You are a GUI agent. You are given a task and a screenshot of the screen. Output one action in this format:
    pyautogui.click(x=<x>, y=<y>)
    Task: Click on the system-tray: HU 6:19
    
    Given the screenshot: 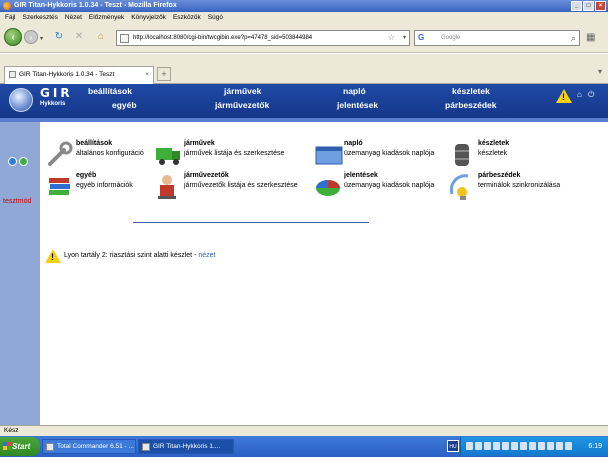 What is the action you would take?
    pyautogui.click(x=527, y=446)
    